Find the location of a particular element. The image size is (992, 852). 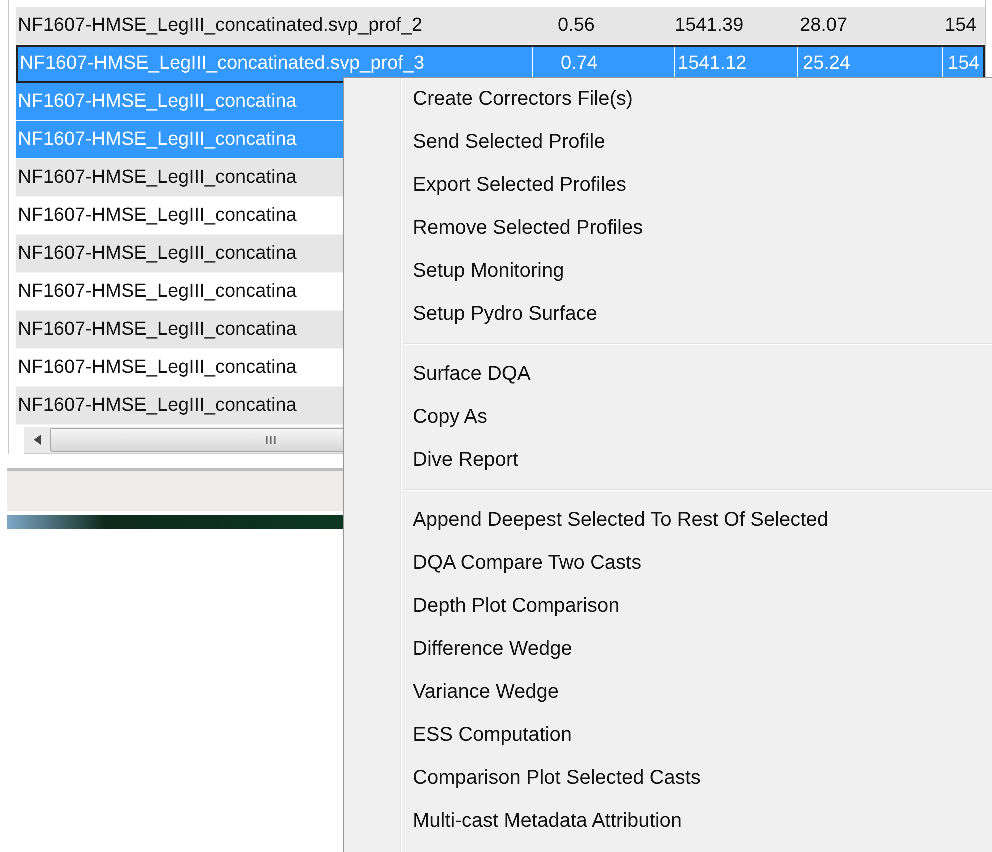

table-cell-text: 25.24 is located at coordinates (826, 64).